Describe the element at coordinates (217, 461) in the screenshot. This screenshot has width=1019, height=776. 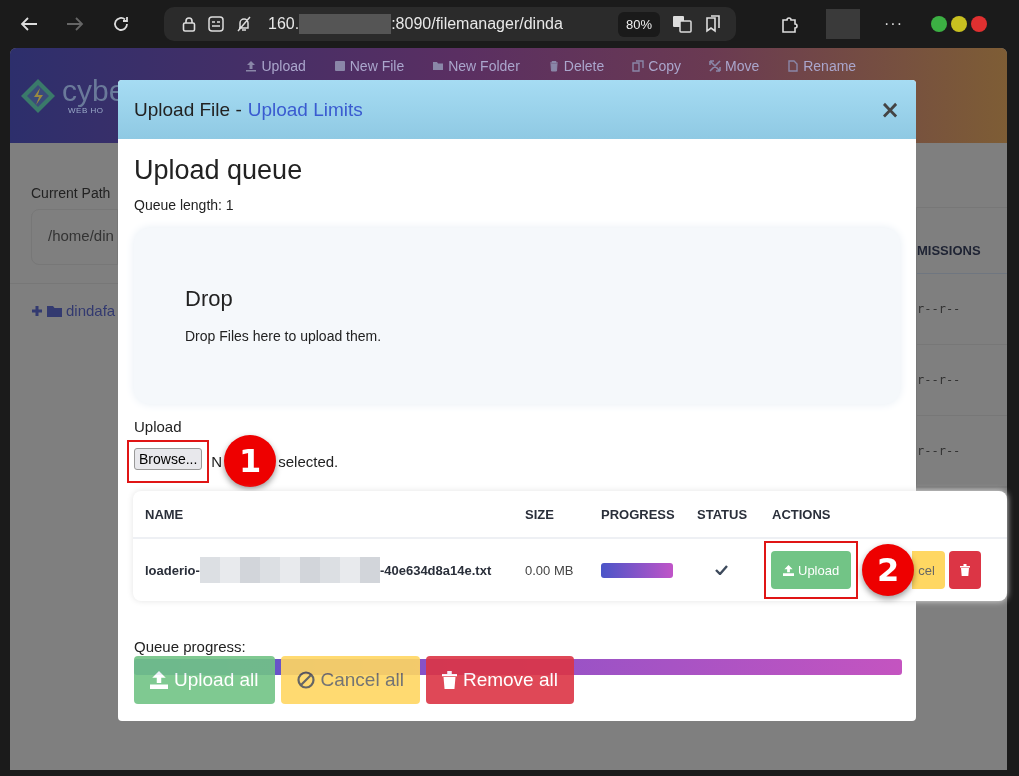
I see `file-status-text: N` at that location.